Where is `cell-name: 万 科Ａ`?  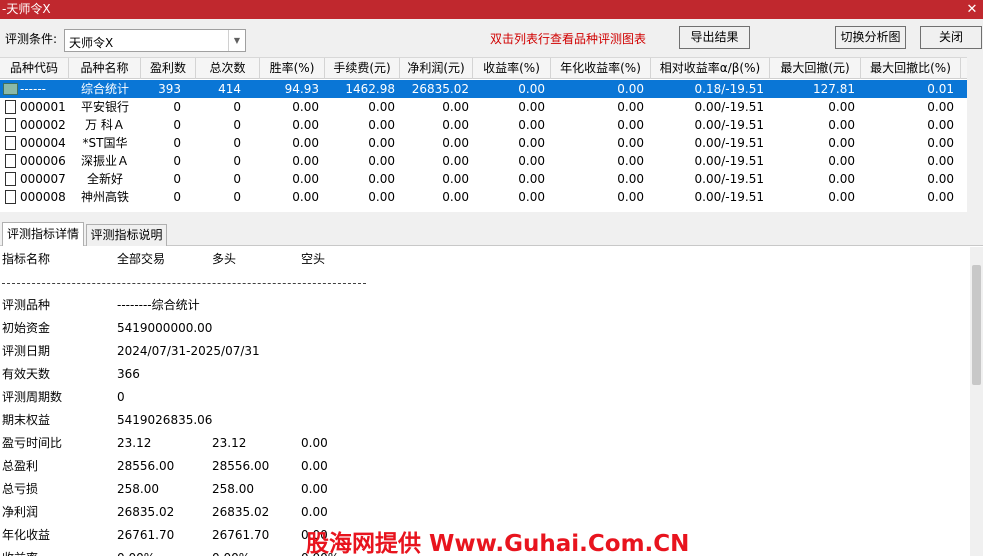
cell-name: 万 科Ａ is located at coordinates (105, 125).